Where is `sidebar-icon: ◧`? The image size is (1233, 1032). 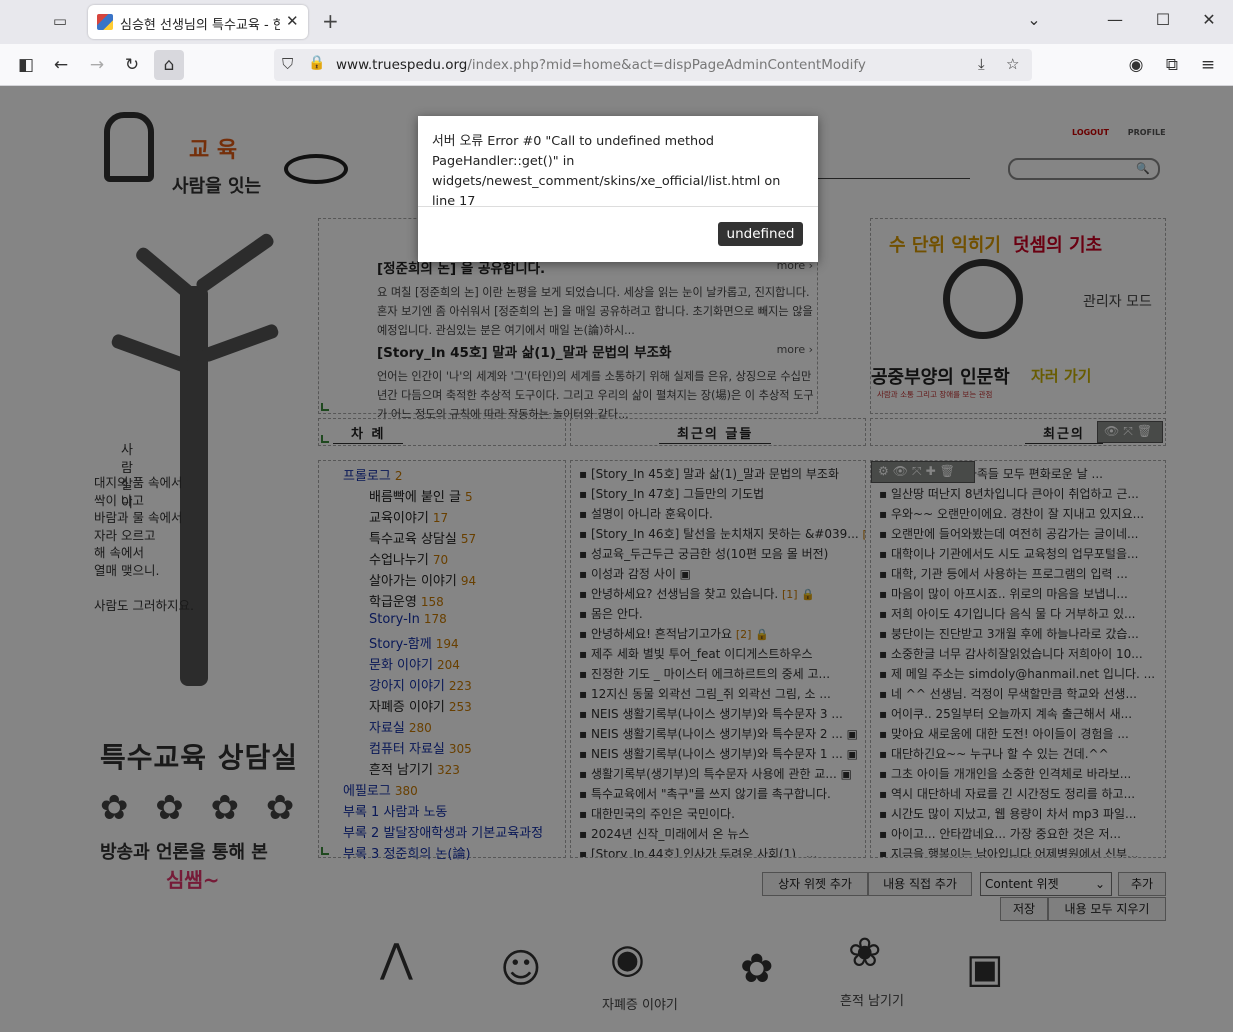 sidebar-icon: ◧ is located at coordinates (26, 65).